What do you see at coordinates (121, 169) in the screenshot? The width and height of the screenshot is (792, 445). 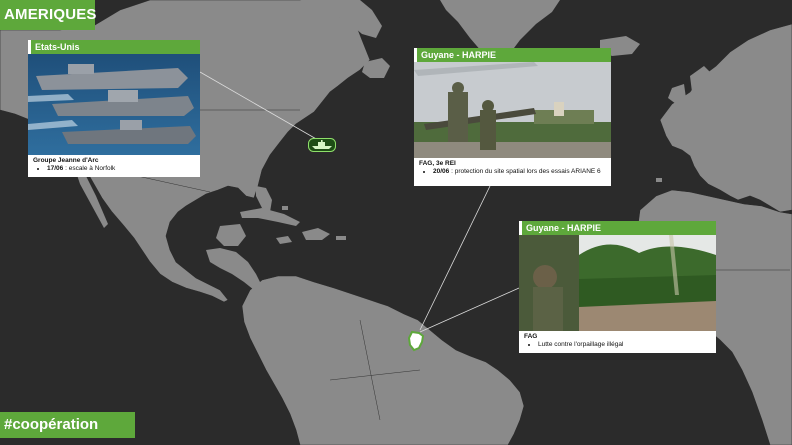 I see `card-list-item: 17/06 : escale à Norfolk` at bounding box center [121, 169].